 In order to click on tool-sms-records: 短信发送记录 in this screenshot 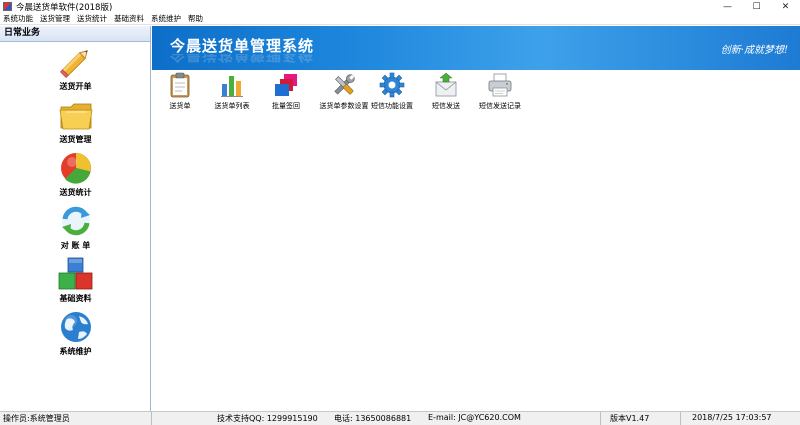, I will do `click(500, 93)`.